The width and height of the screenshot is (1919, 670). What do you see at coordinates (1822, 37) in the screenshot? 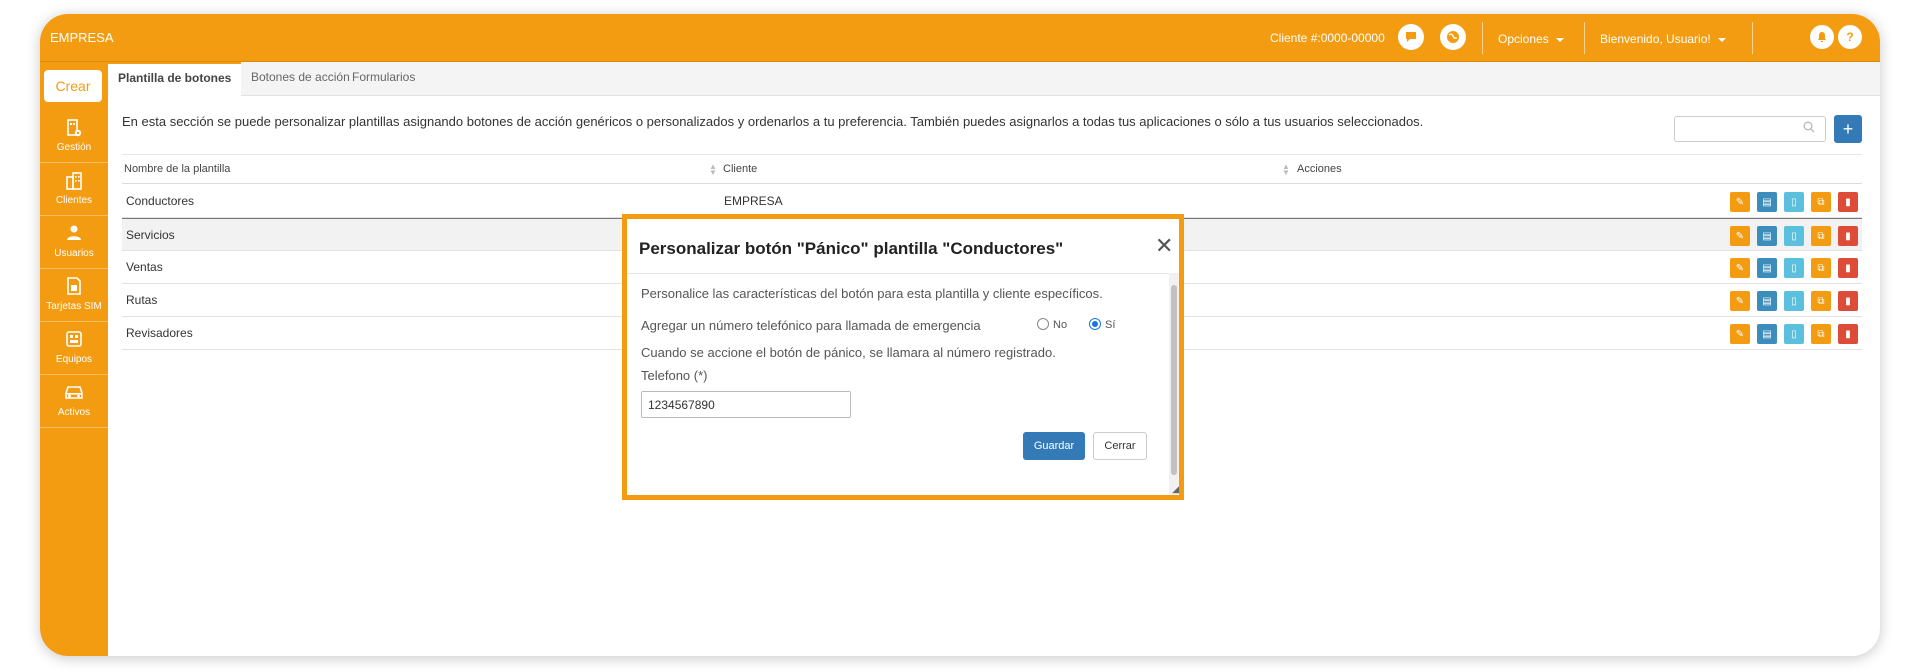
I see `bell-icon` at bounding box center [1822, 37].